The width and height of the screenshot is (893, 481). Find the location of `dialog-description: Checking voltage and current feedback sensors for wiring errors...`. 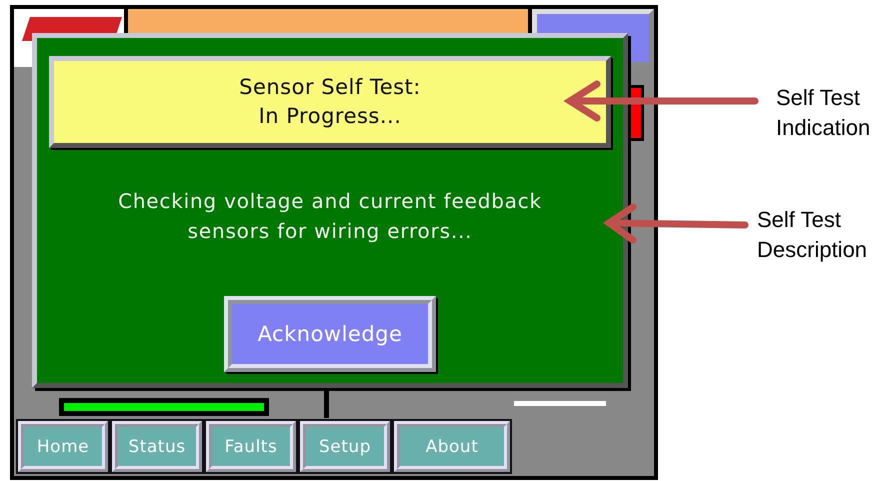

dialog-description: Checking voltage and current feedback sensors for wiring errors... is located at coordinates (330, 216).